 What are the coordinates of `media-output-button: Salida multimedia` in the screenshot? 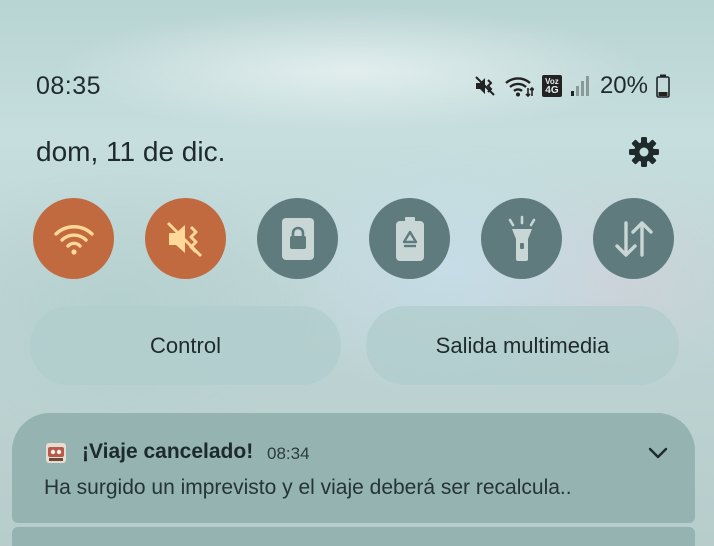 It's located at (522, 345).